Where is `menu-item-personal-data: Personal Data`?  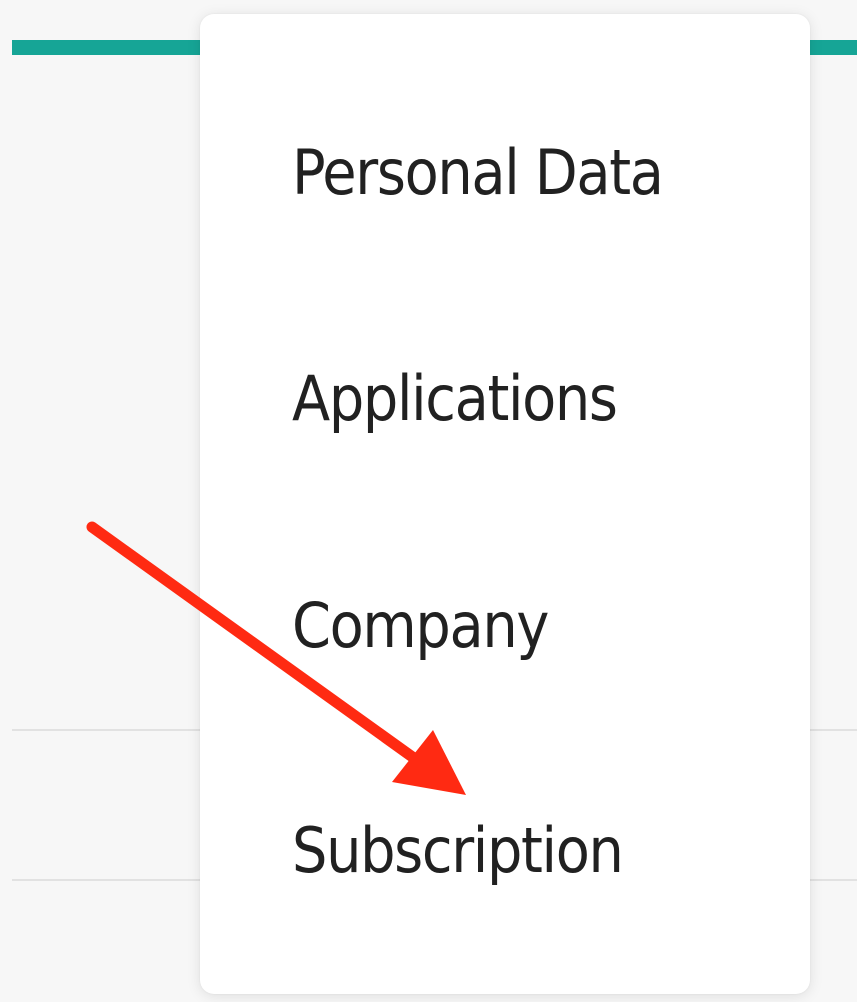 menu-item-personal-data: Personal Data is located at coordinates (478, 173).